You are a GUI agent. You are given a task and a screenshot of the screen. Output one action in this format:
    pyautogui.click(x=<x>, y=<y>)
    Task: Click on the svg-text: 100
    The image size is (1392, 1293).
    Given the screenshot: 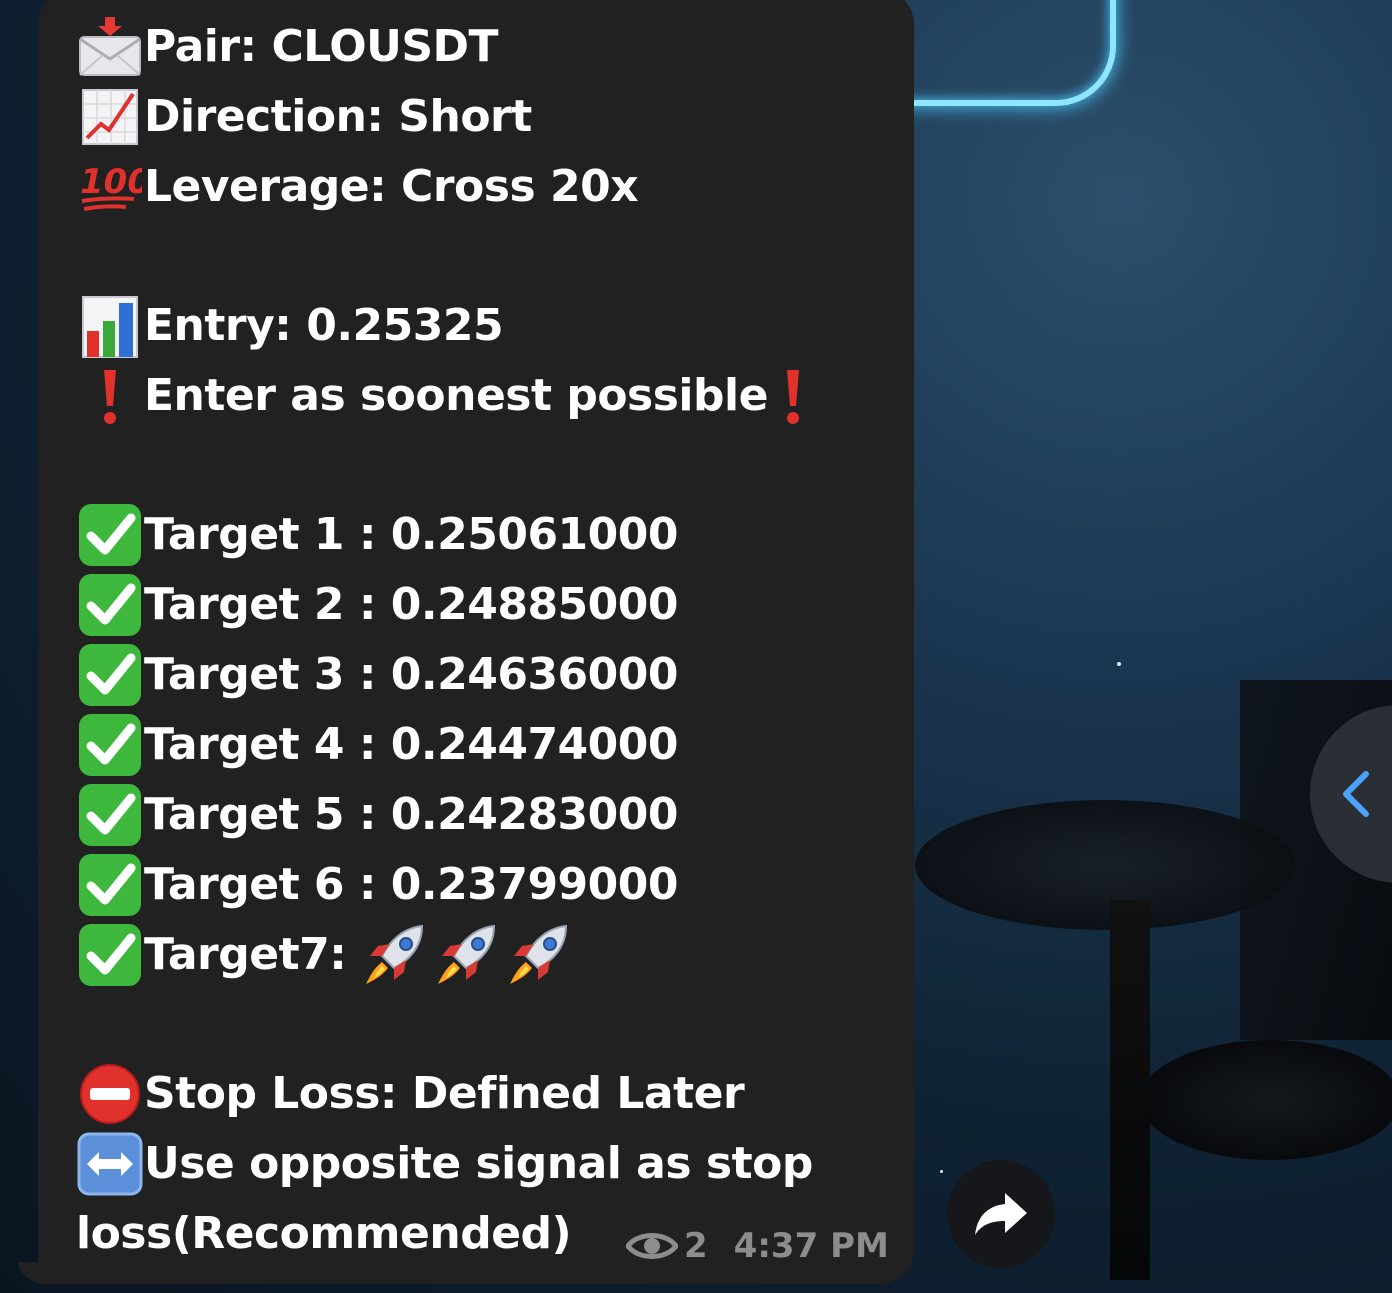 What is the action you would take?
    pyautogui.click(x=111, y=182)
    